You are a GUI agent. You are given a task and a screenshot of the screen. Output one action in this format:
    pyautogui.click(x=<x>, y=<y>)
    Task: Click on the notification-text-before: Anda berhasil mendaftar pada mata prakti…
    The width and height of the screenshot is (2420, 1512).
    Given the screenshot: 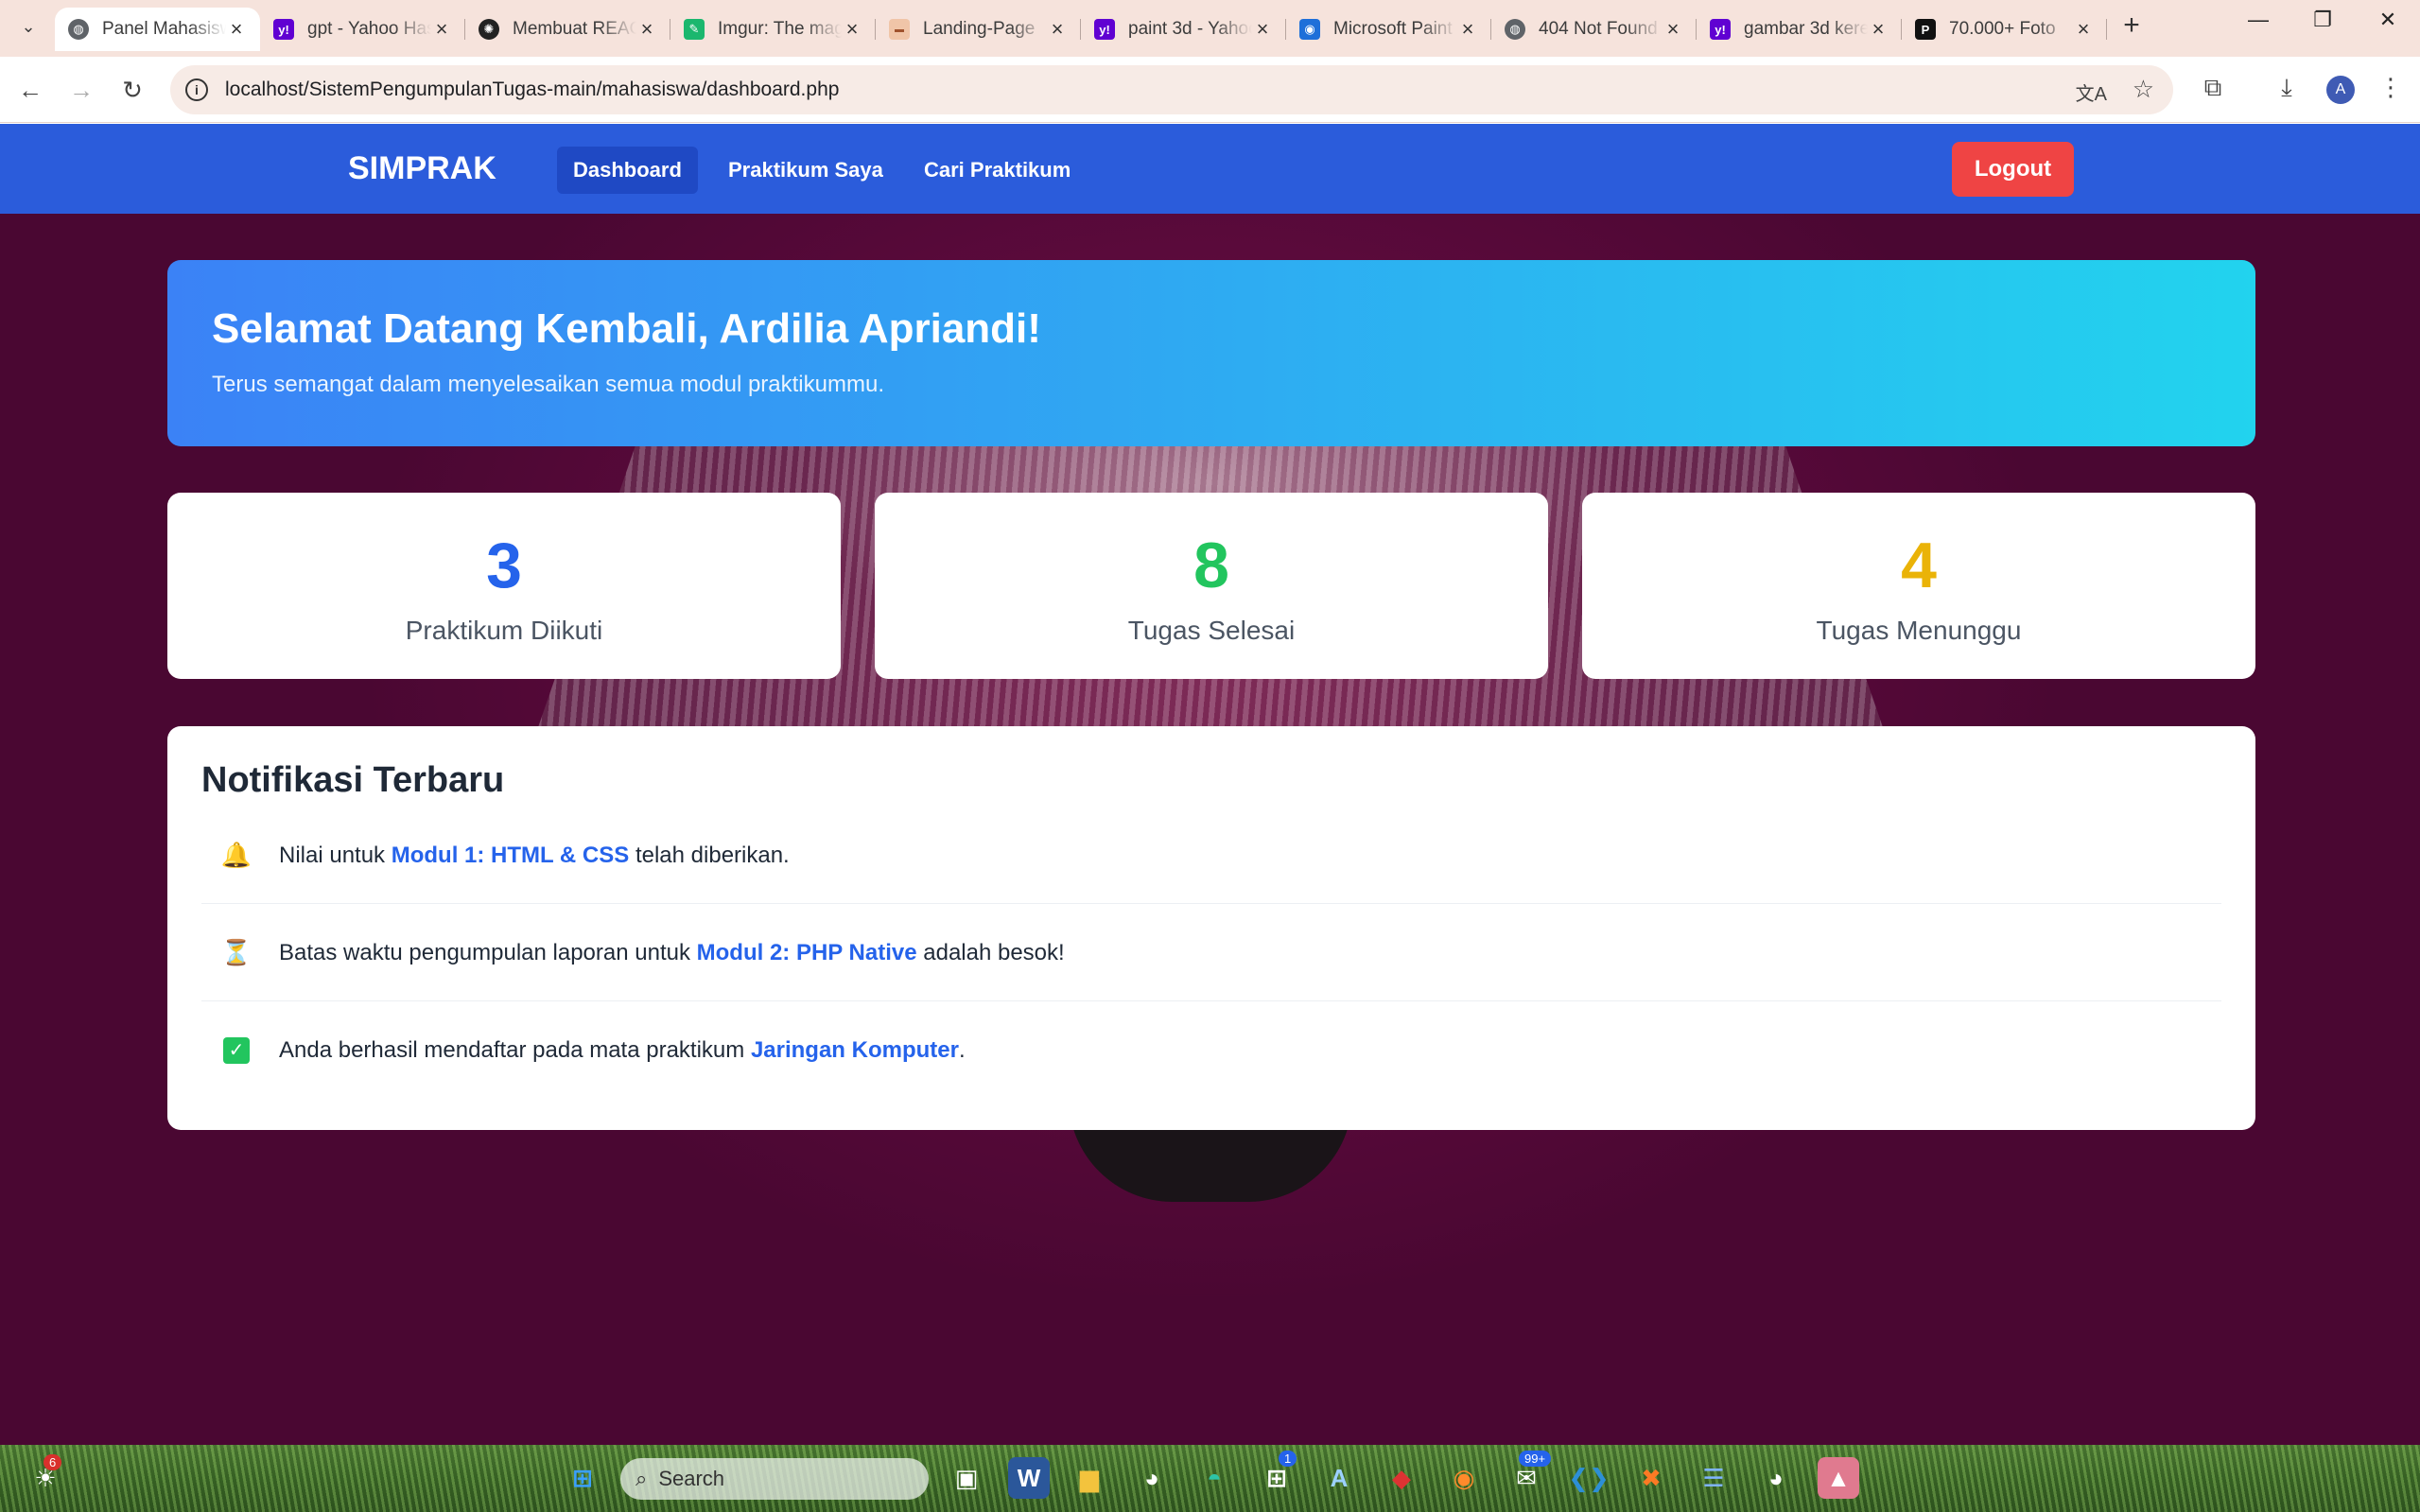 What is the action you would take?
    pyautogui.click(x=515, y=1050)
    